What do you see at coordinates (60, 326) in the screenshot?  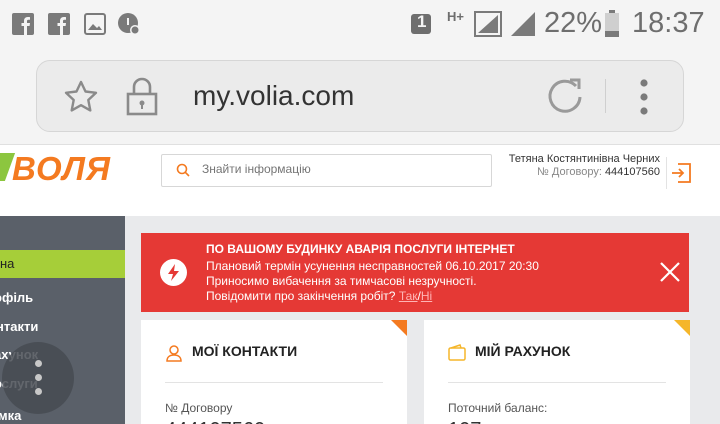 I see `sidebar-item-contacts: нтакти` at bounding box center [60, 326].